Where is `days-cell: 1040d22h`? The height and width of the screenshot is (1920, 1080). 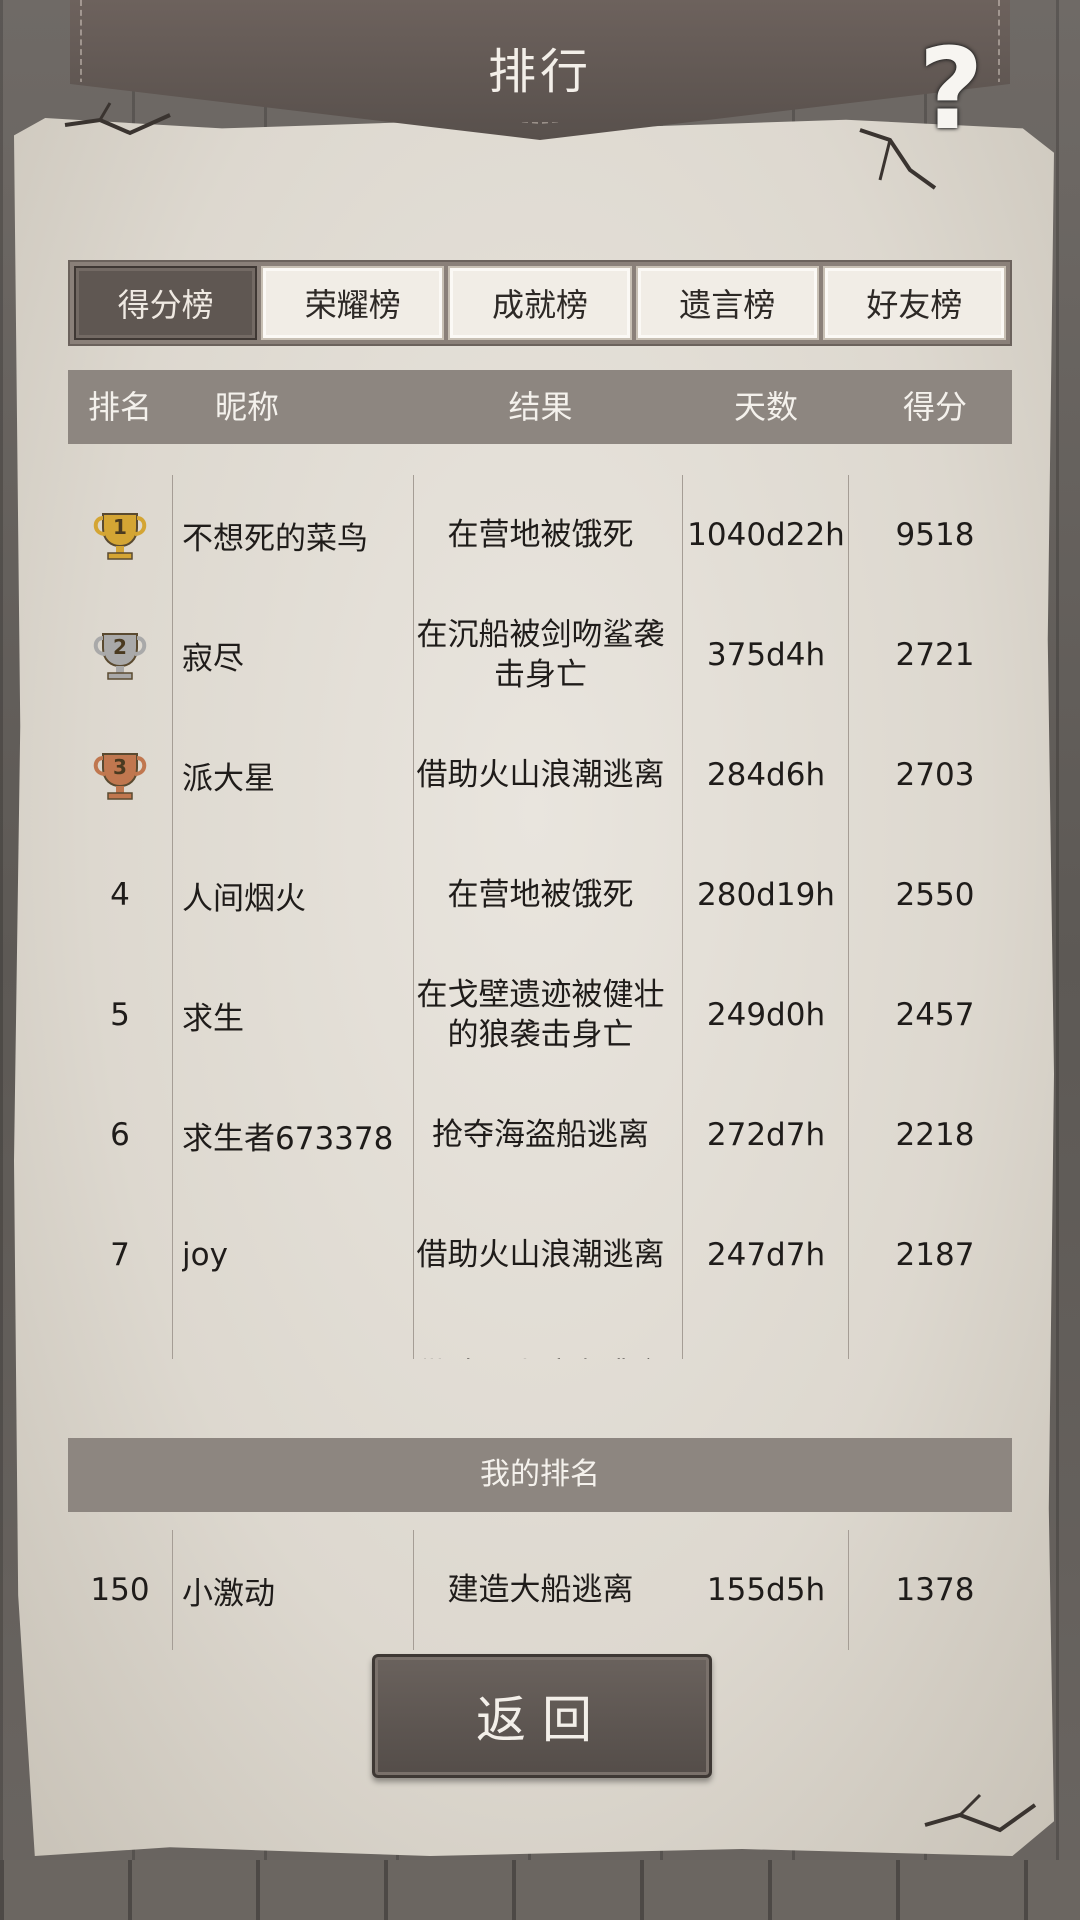 days-cell: 1040d22h is located at coordinates (766, 535).